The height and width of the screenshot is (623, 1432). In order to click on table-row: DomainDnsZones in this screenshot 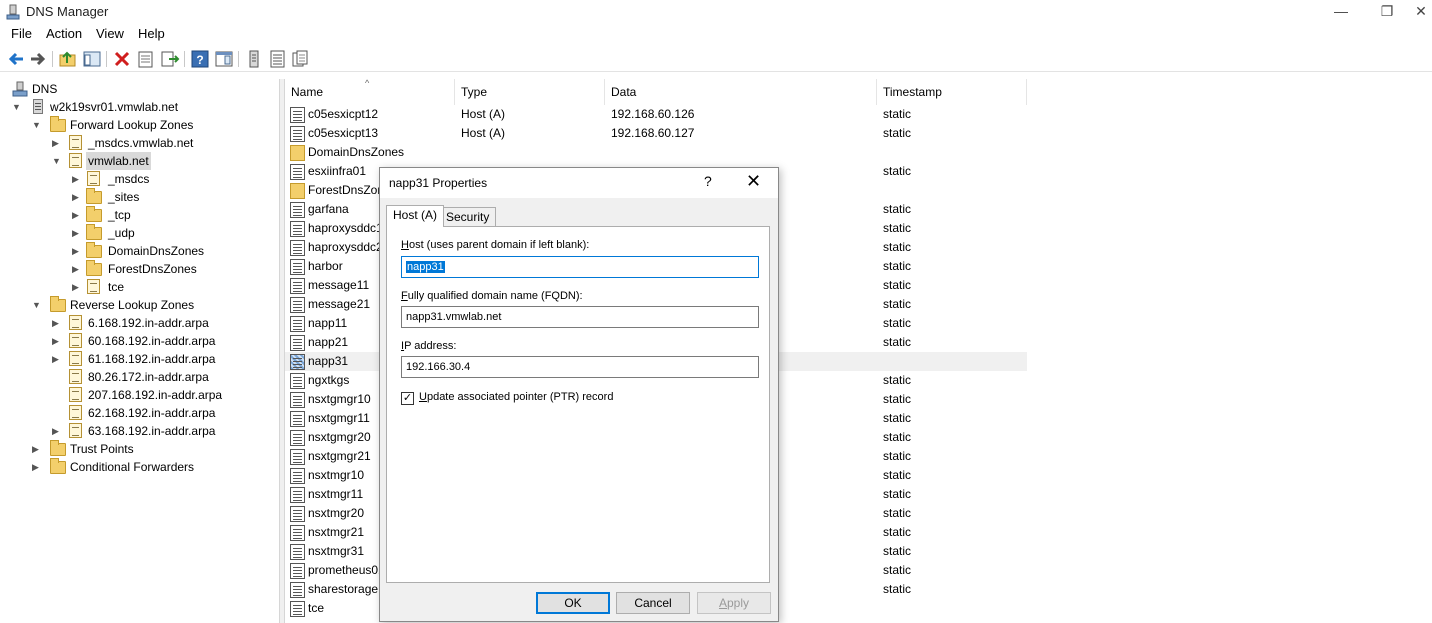, I will do `click(656, 152)`.